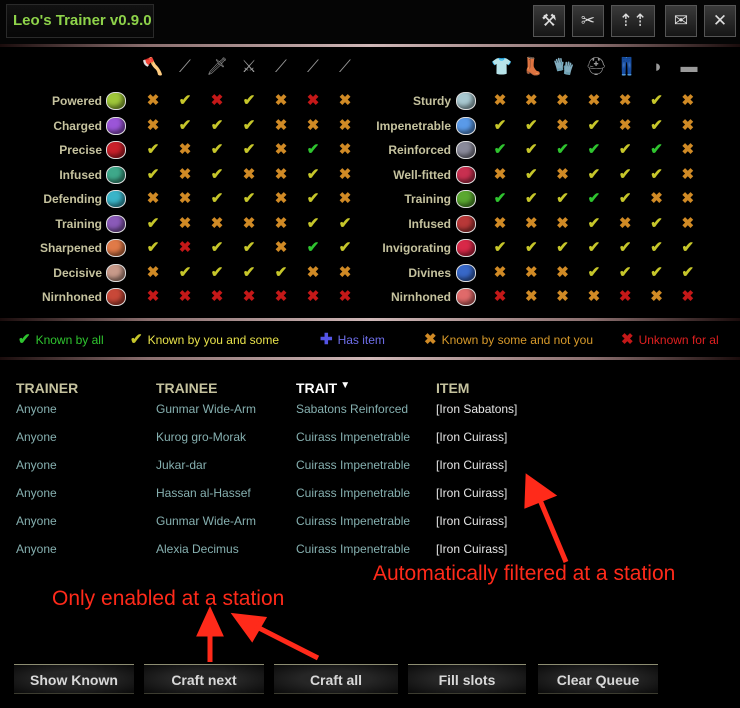 The width and height of the screenshot is (740, 708). What do you see at coordinates (249, 627) in the screenshot?
I see `arrow-station-right-head` at bounding box center [249, 627].